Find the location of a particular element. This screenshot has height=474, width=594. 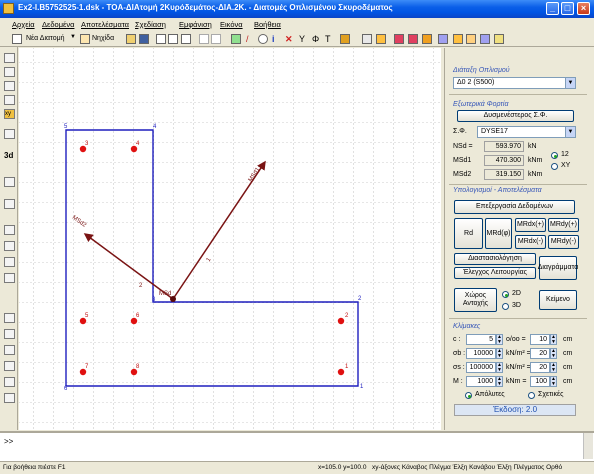

text-button: Κείμενο is located at coordinates (558, 300).